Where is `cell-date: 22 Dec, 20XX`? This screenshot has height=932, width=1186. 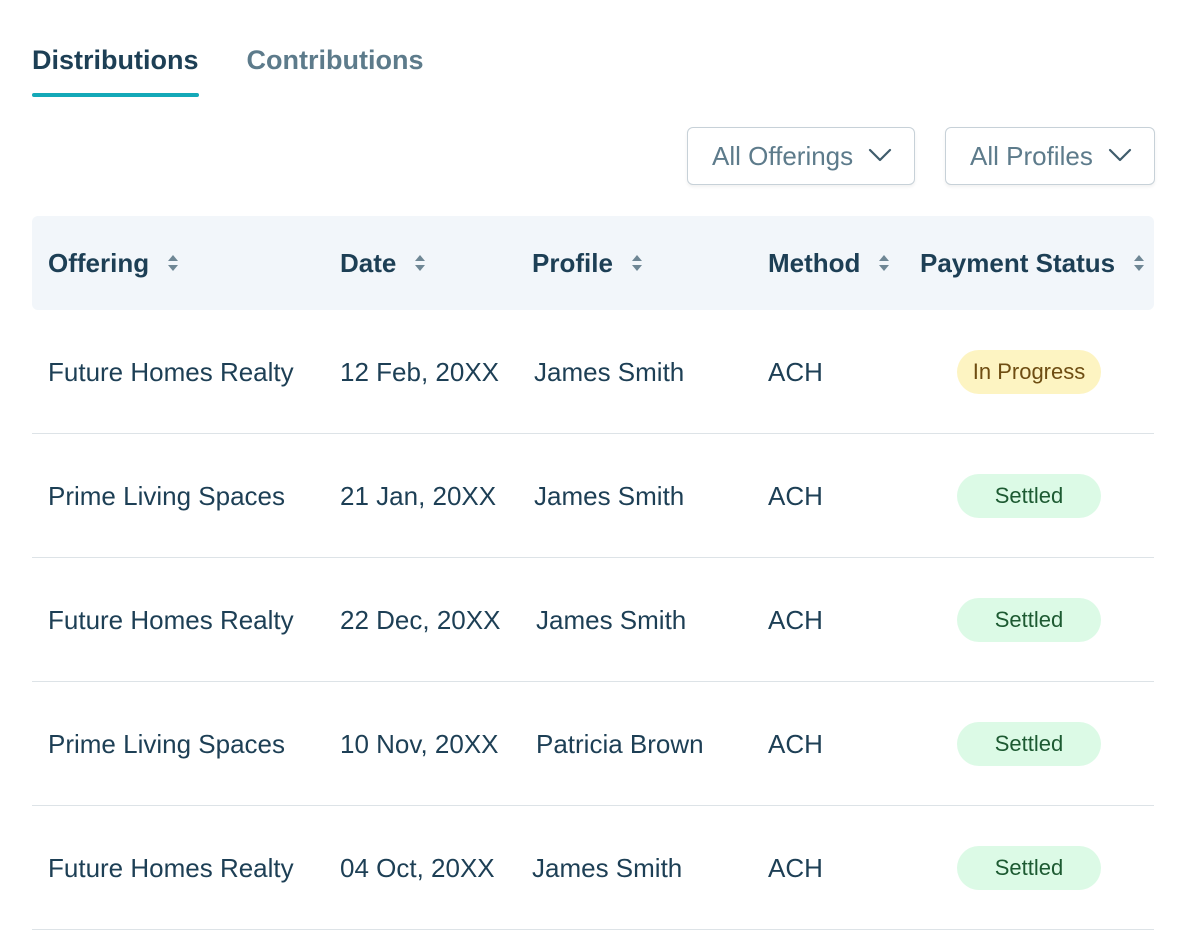
cell-date: 22 Dec, 20XX is located at coordinates (420, 619).